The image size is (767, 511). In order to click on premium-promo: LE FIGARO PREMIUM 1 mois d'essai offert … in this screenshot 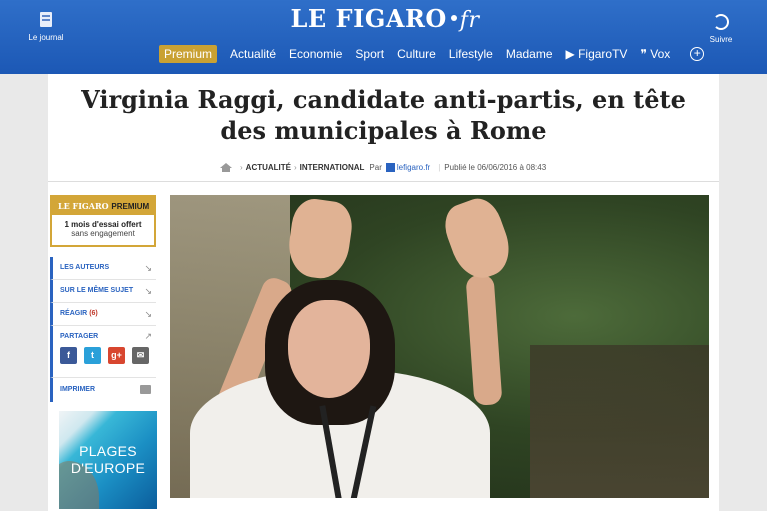, I will do `click(103, 221)`.